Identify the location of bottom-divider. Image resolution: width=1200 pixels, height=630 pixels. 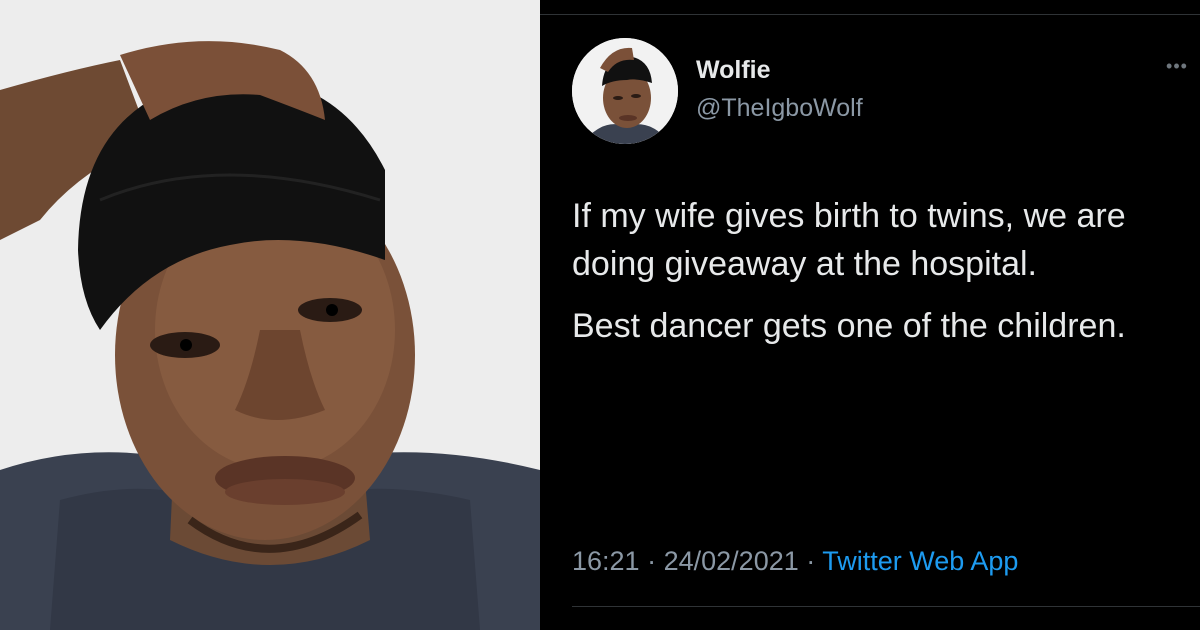
(886, 606).